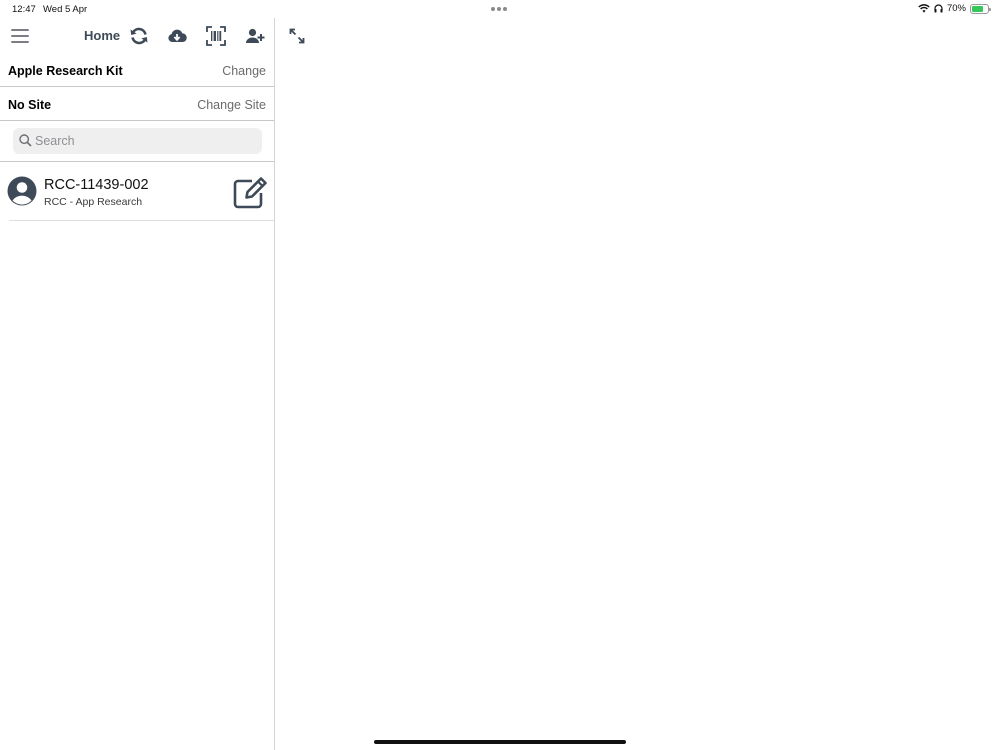 The image size is (1000, 750). I want to click on expand-icon, so click(297, 36).